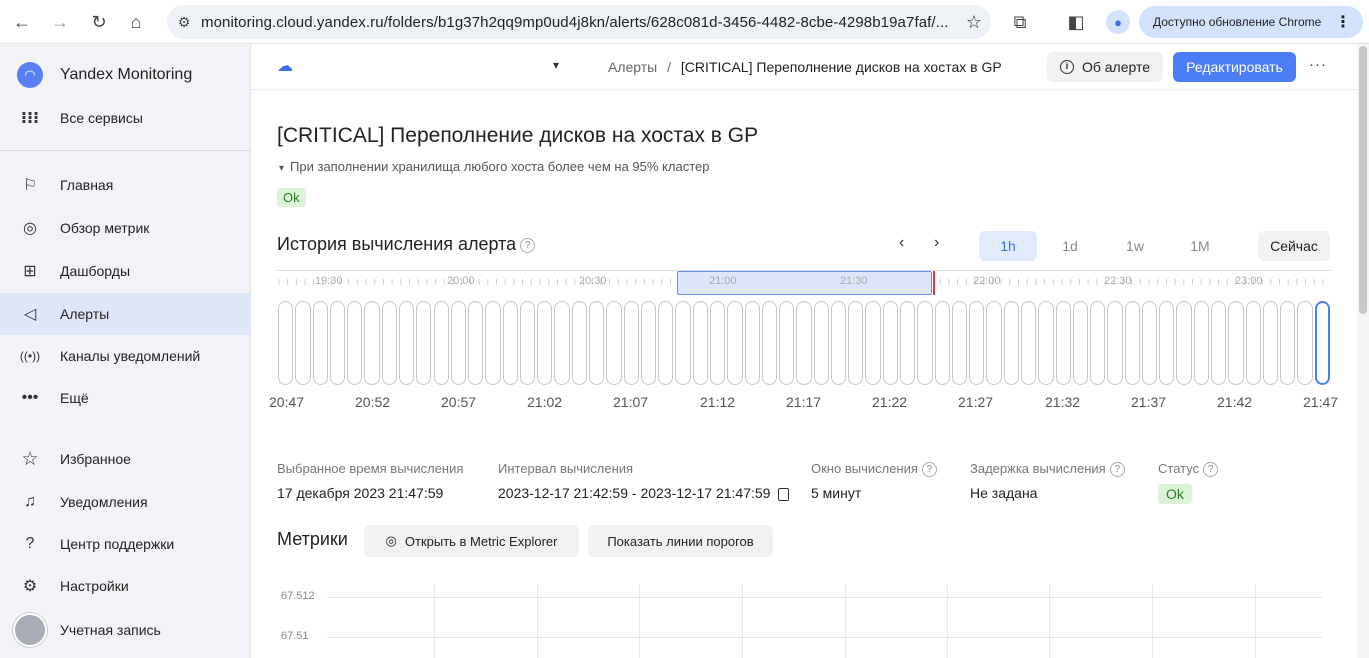 This screenshot has width=1369, height=658. What do you see at coordinates (1200, 246) in the screenshot?
I see `range-1M: 1M` at bounding box center [1200, 246].